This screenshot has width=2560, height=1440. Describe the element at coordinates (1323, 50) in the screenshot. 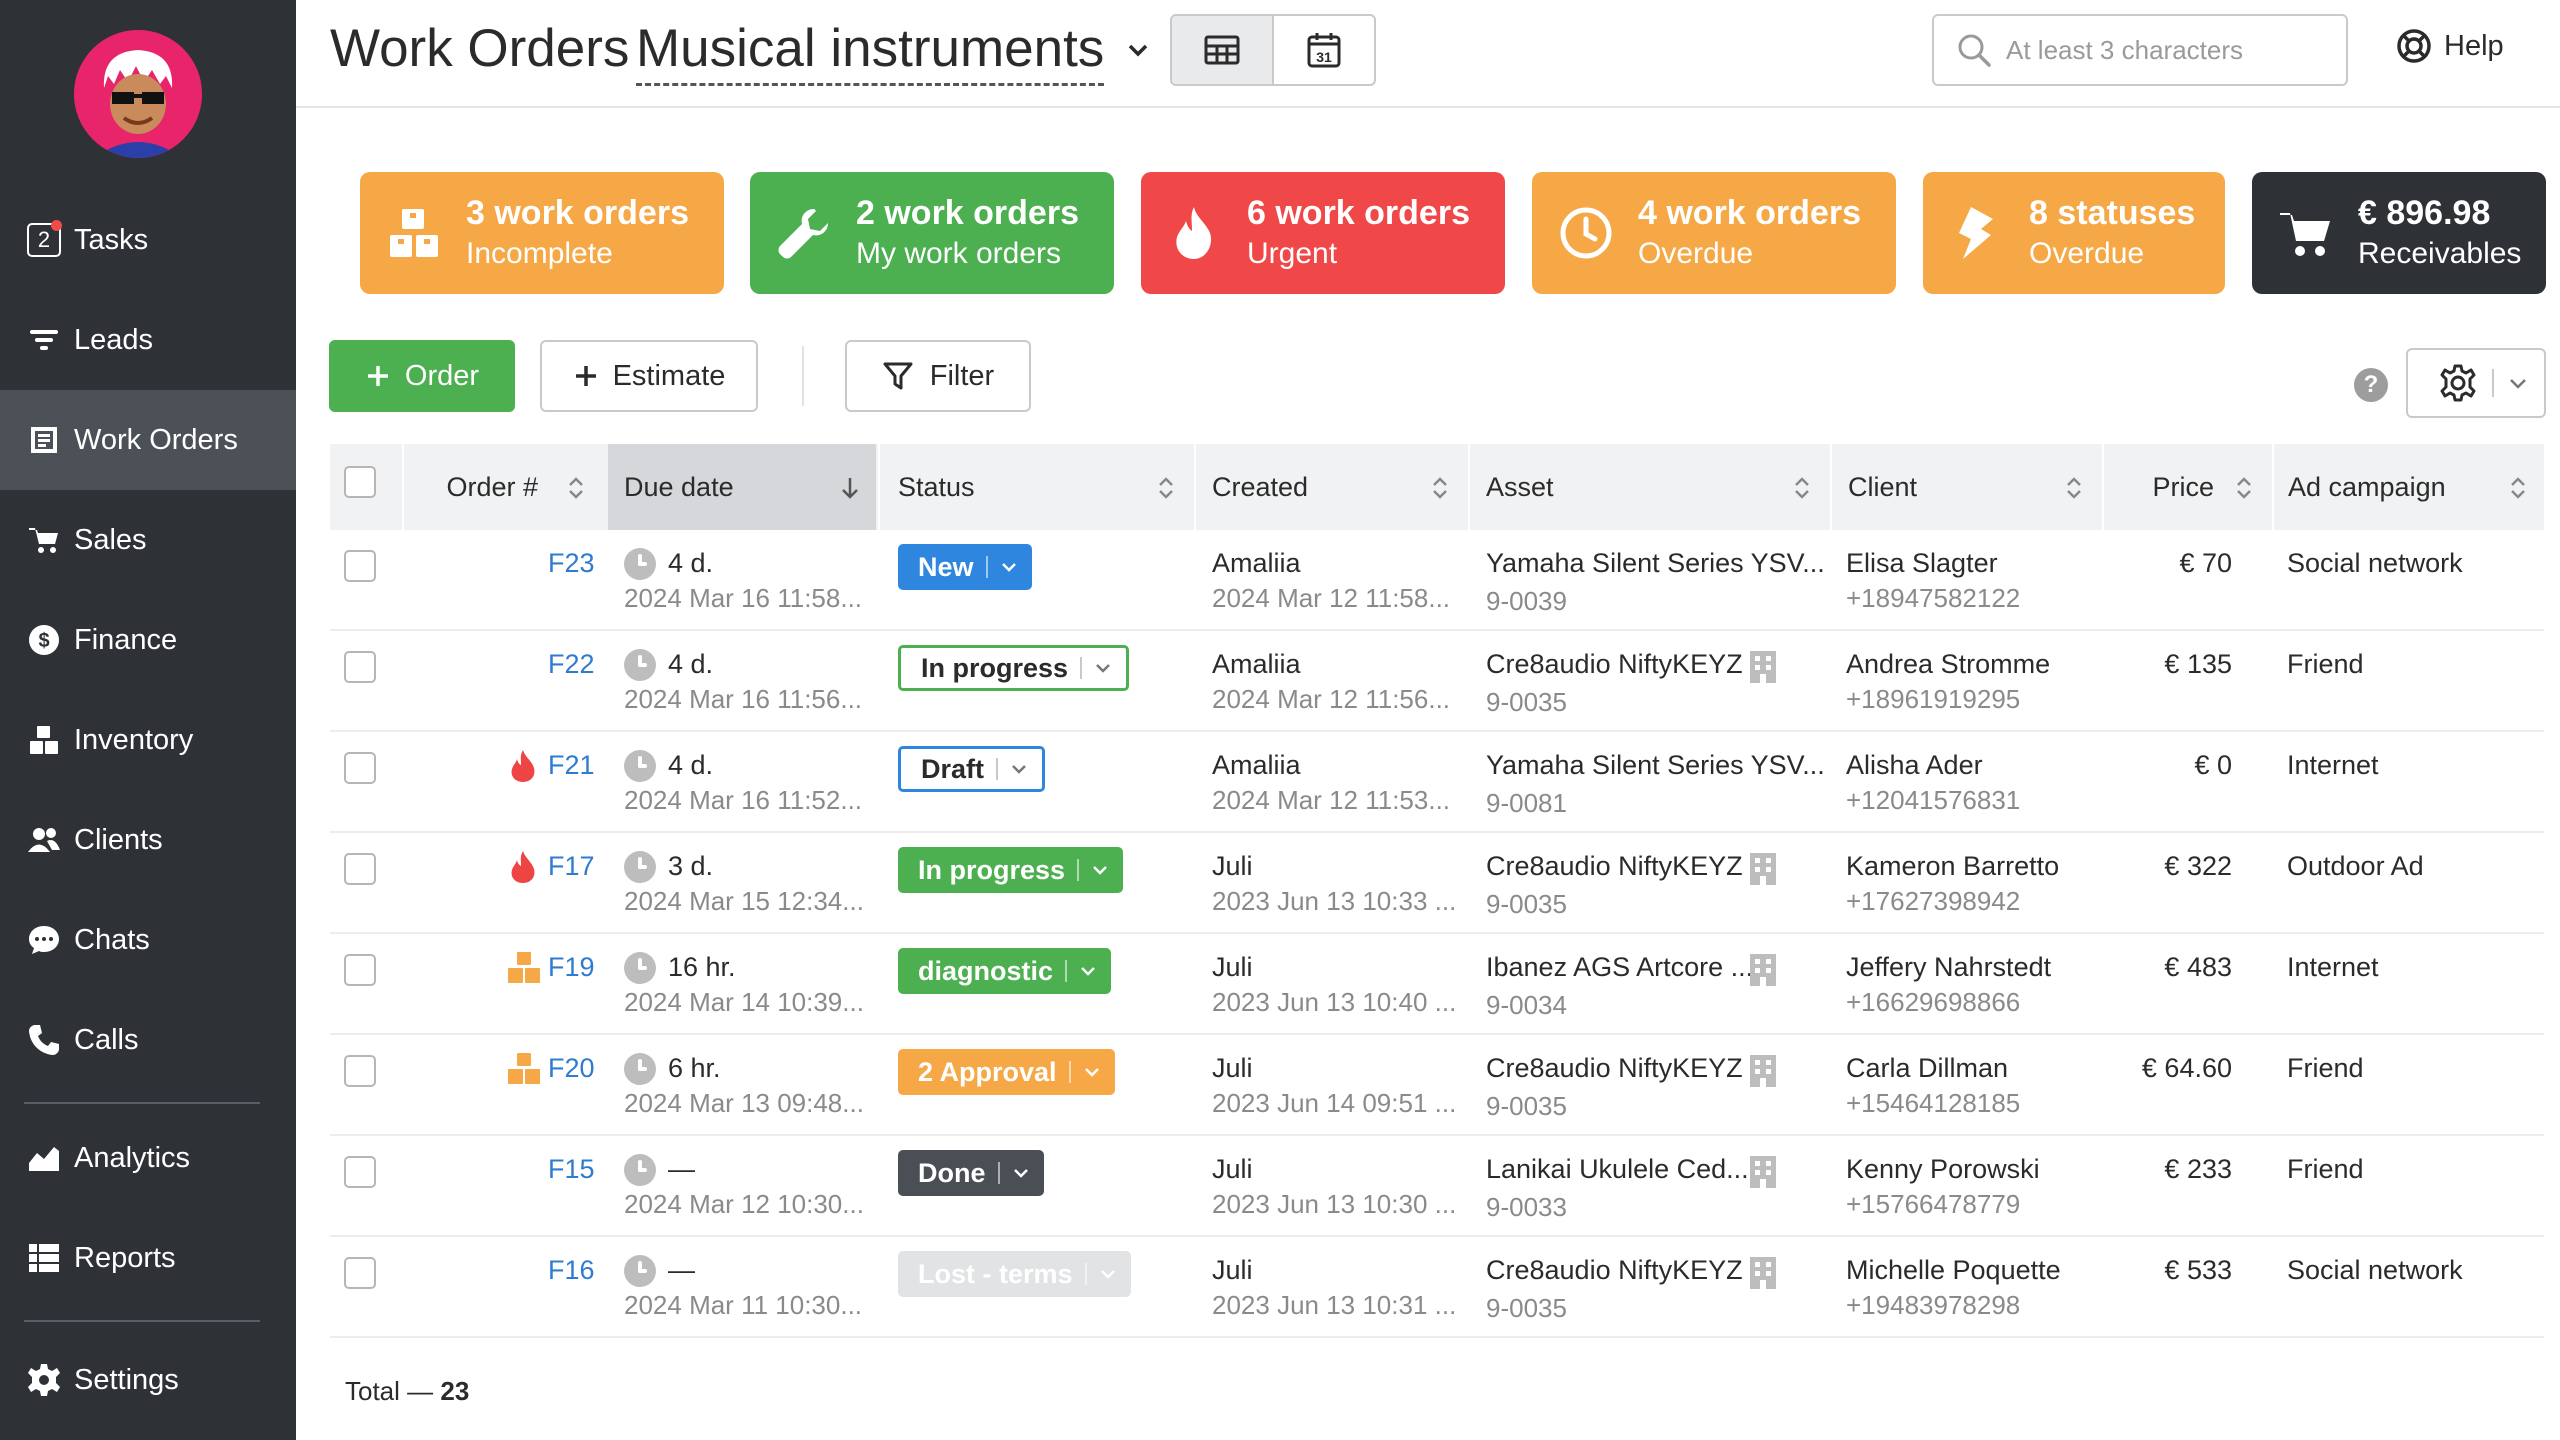

I see `calendar-view-button: 31` at that location.